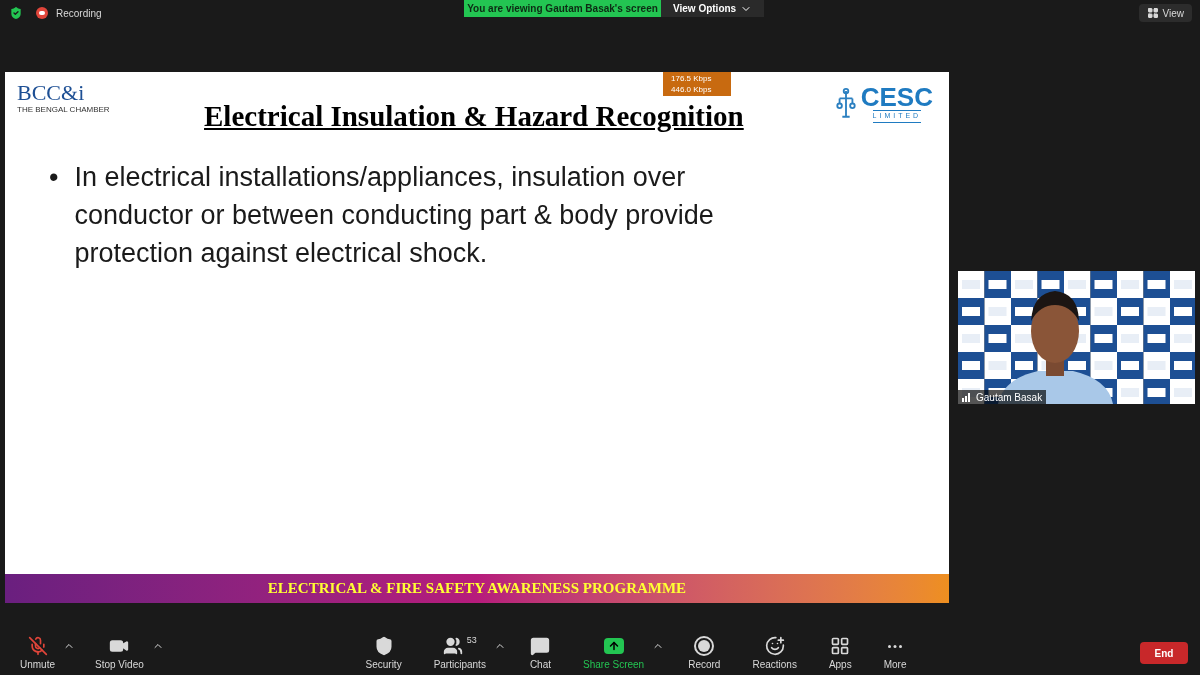  Describe the element at coordinates (383, 653) in the screenshot. I see `toolbar-button: Security` at that location.